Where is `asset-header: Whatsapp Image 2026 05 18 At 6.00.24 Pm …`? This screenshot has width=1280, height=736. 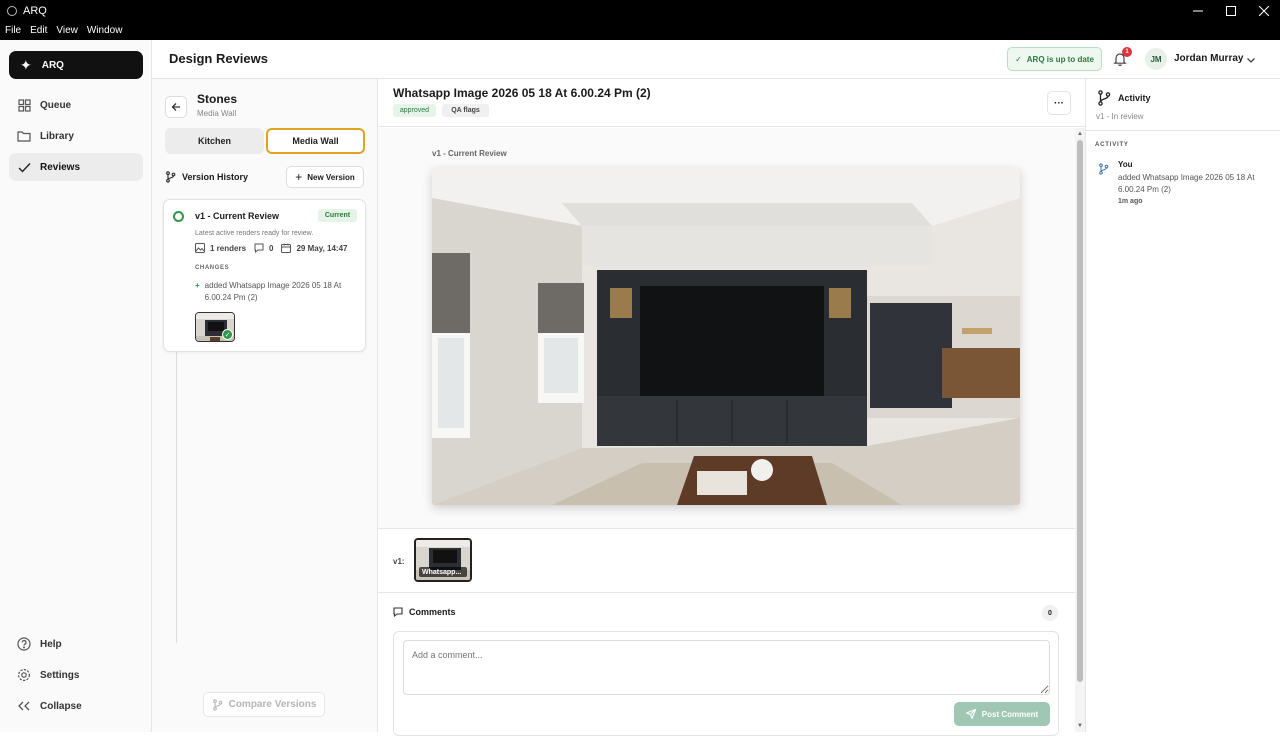
asset-header: Whatsapp Image 2026 05 18 At 6.00.24 Pm … is located at coordinates (731, 103).